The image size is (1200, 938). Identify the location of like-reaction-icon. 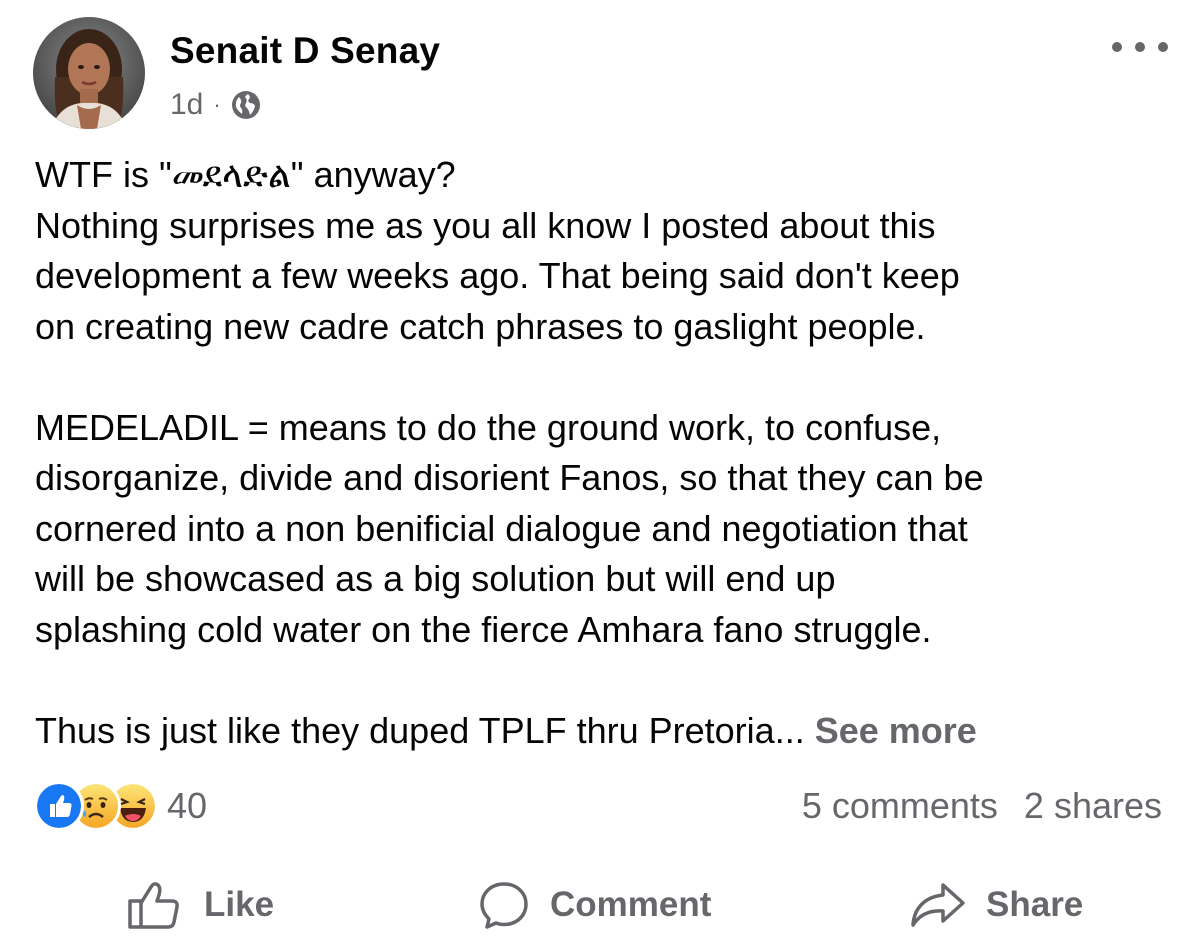
(59, 806).